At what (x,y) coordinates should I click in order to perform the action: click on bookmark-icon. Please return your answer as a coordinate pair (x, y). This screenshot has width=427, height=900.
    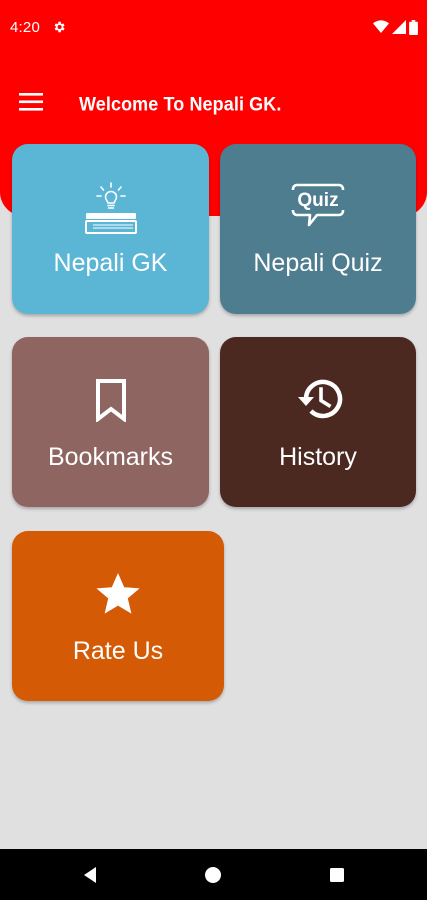
    Looking at the image, I should click on (111, 400).